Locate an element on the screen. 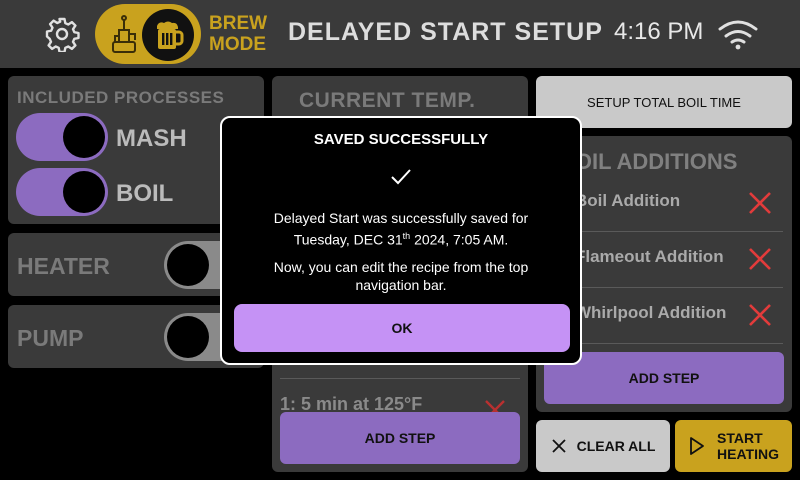 The image size is (800, 480). ok-button: OK is located at coordinates (402, 328).